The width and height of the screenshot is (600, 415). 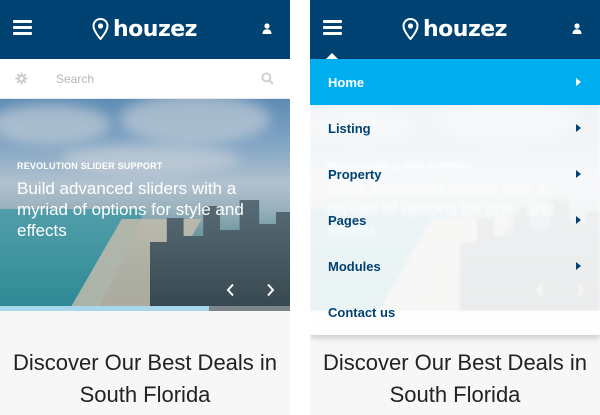 I want to click on menu-item-label: Pages, so click(x=347, y=220).